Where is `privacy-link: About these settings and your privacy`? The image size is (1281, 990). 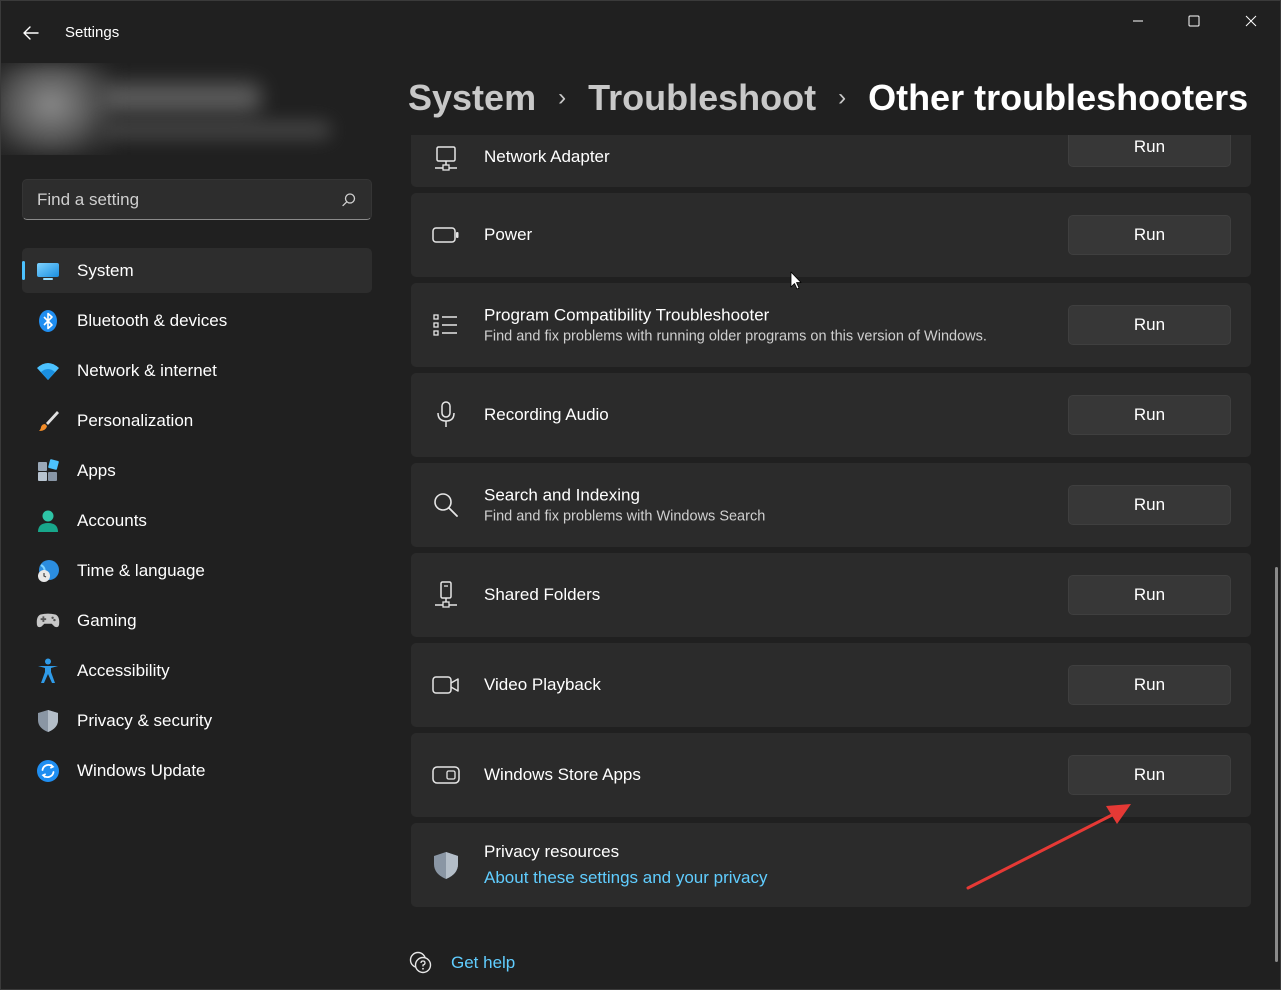
privacy-link: About these settings and your privacy is located at coordinates (626, 878).